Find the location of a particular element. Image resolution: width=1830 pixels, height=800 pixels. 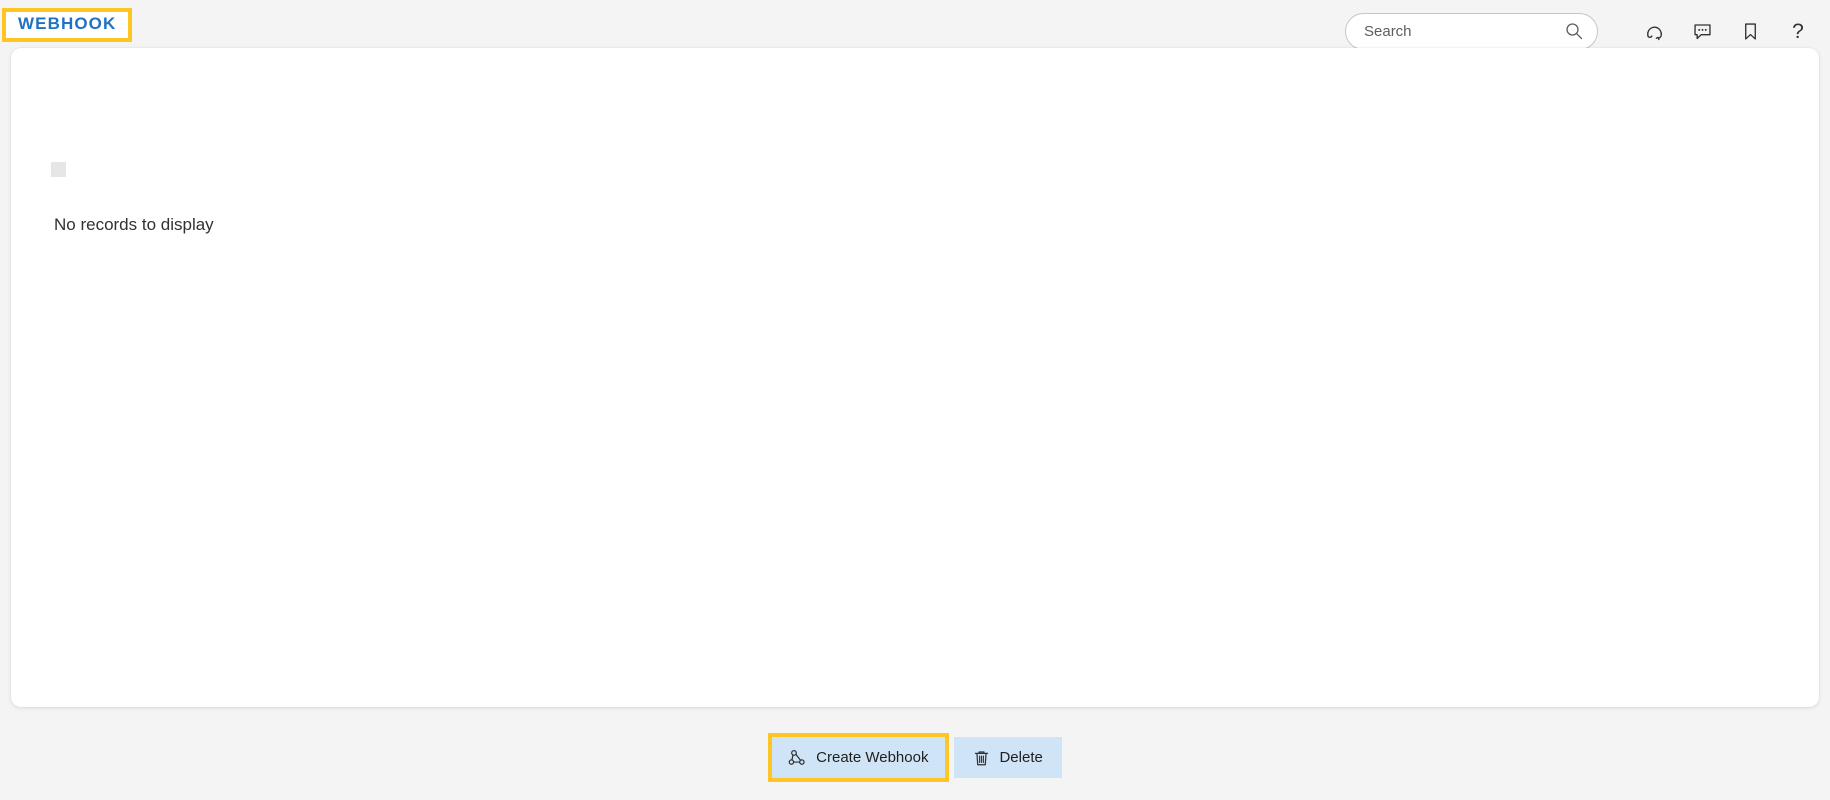

page-title: WEBHOOK is located at coordinates (67, 23).